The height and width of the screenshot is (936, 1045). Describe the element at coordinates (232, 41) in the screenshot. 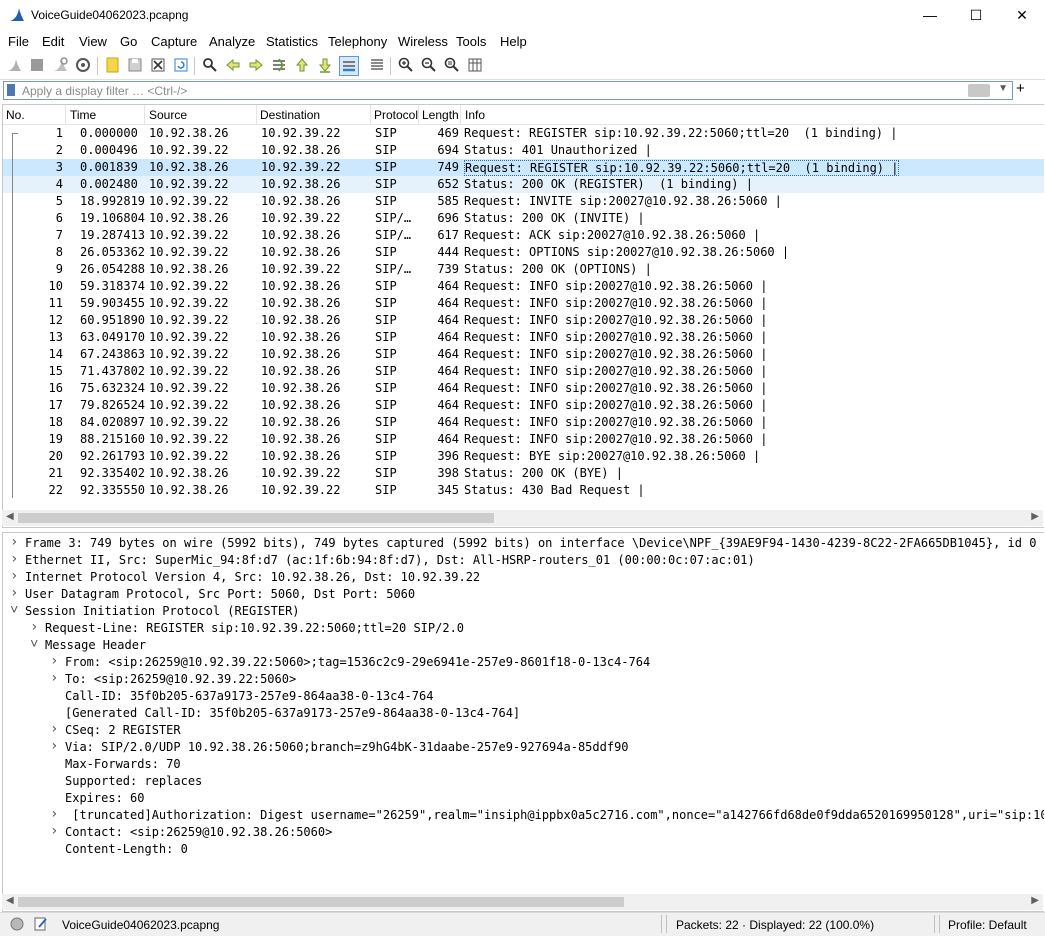

I see `menu-analyze: Analyze` at that location.